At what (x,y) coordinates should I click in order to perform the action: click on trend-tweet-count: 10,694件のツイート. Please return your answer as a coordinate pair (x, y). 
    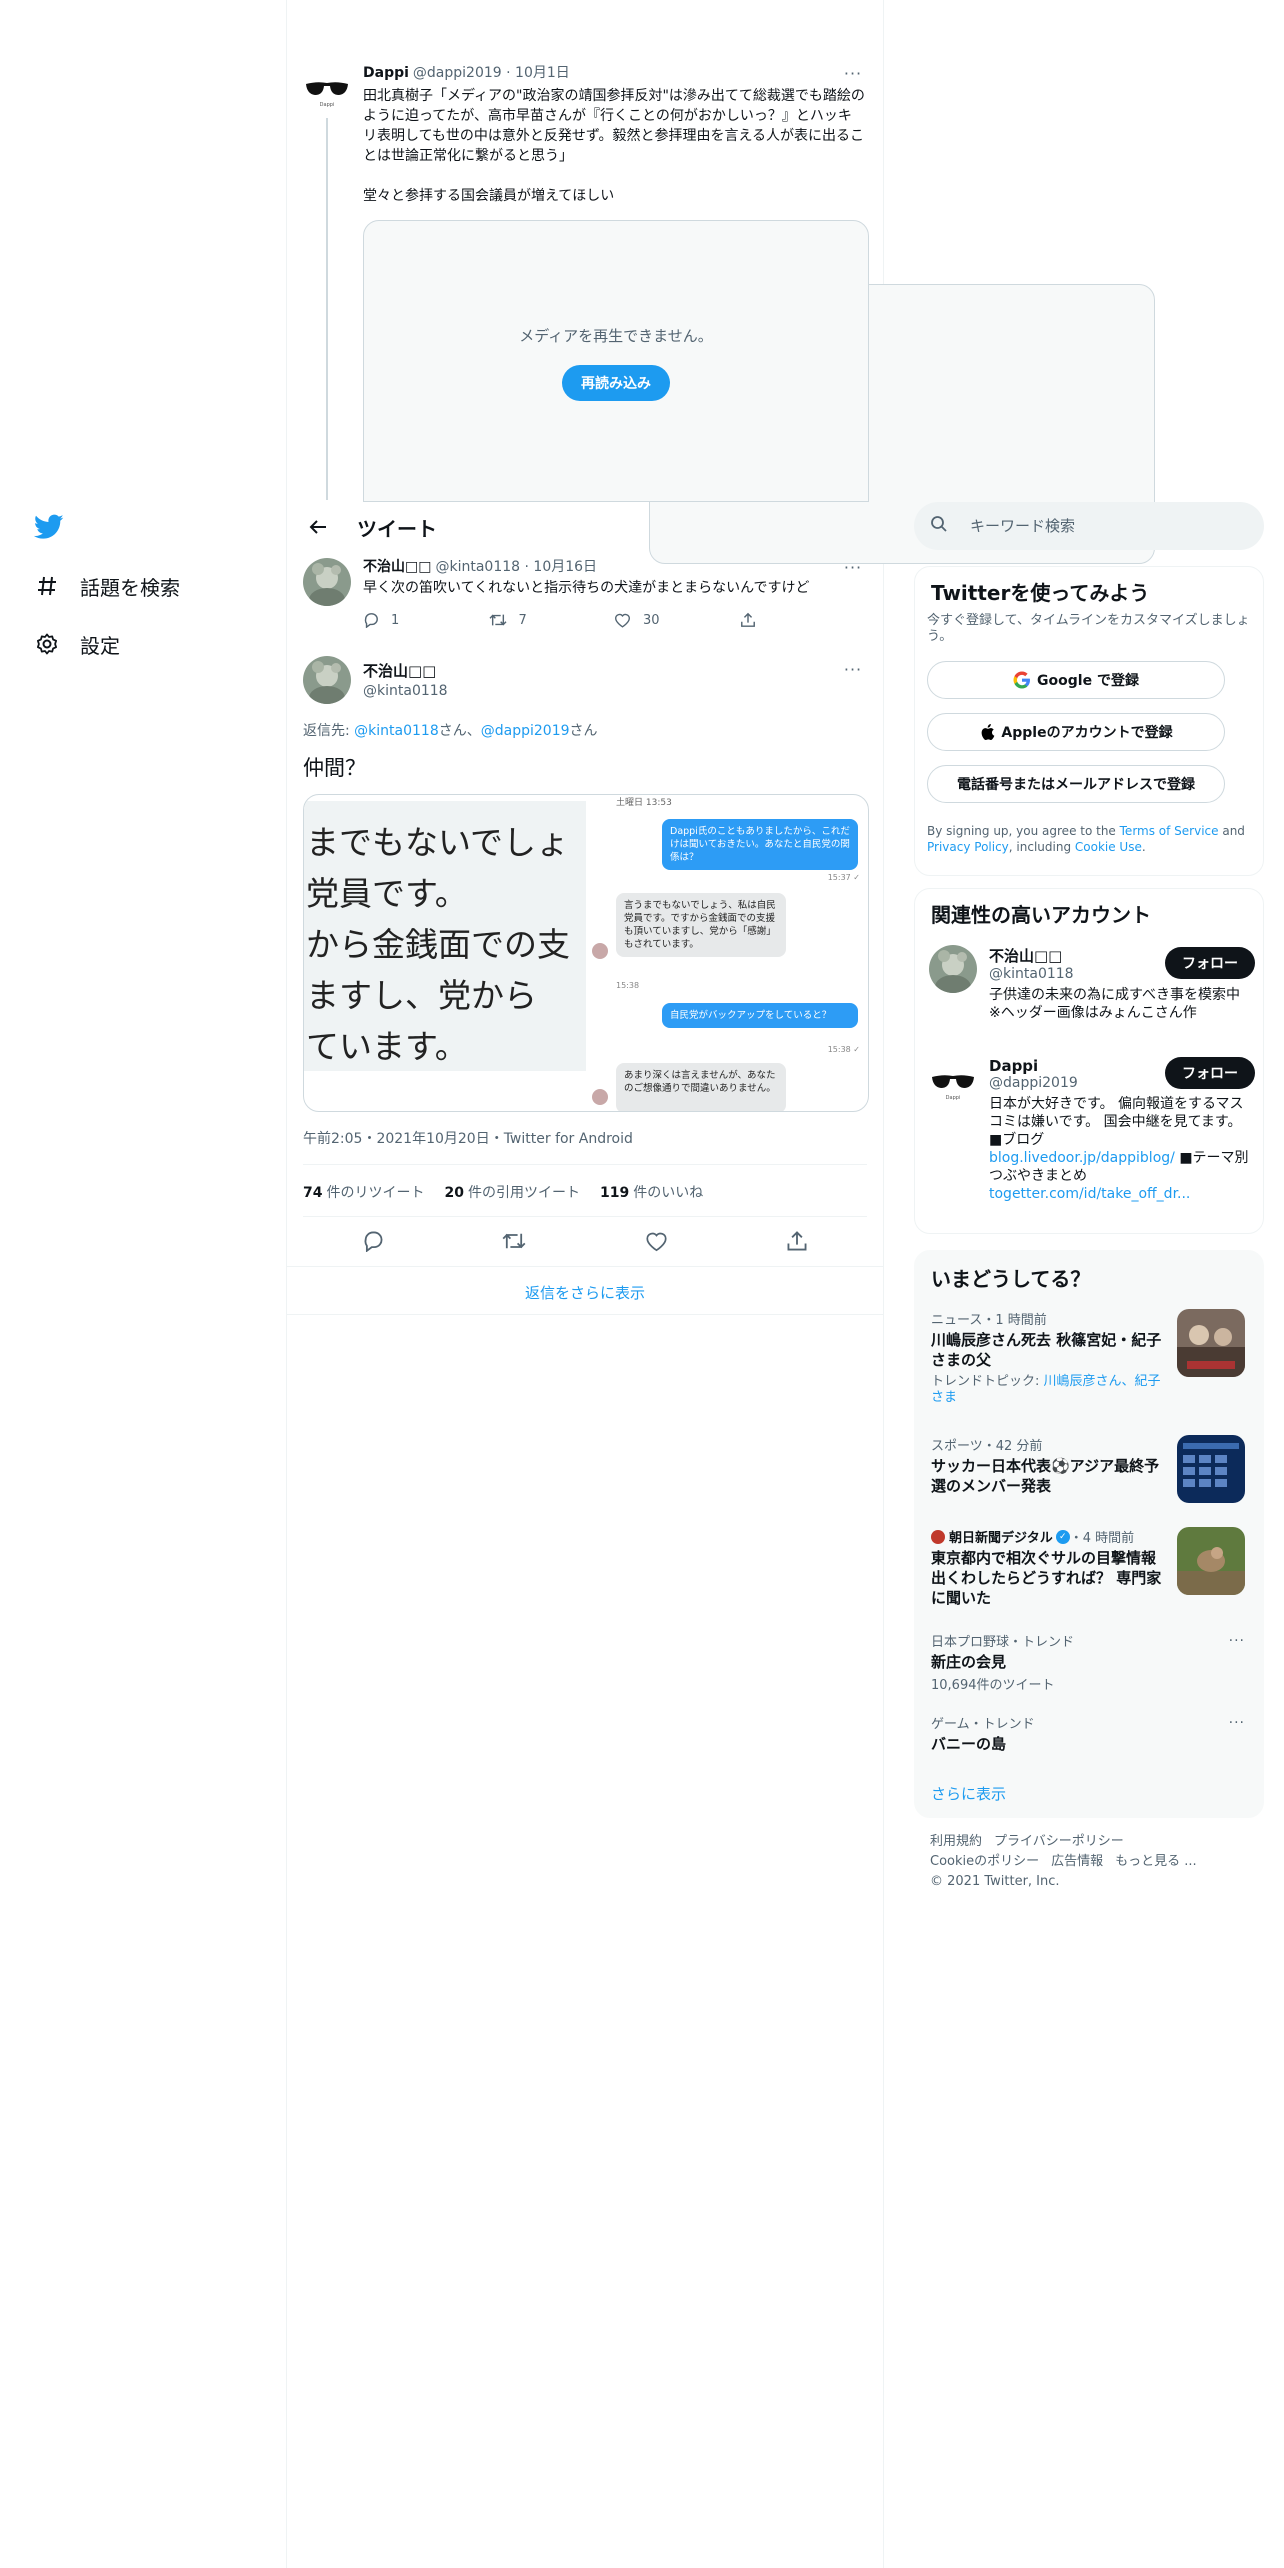
    Looking at the image, I should click on (993, 1685).